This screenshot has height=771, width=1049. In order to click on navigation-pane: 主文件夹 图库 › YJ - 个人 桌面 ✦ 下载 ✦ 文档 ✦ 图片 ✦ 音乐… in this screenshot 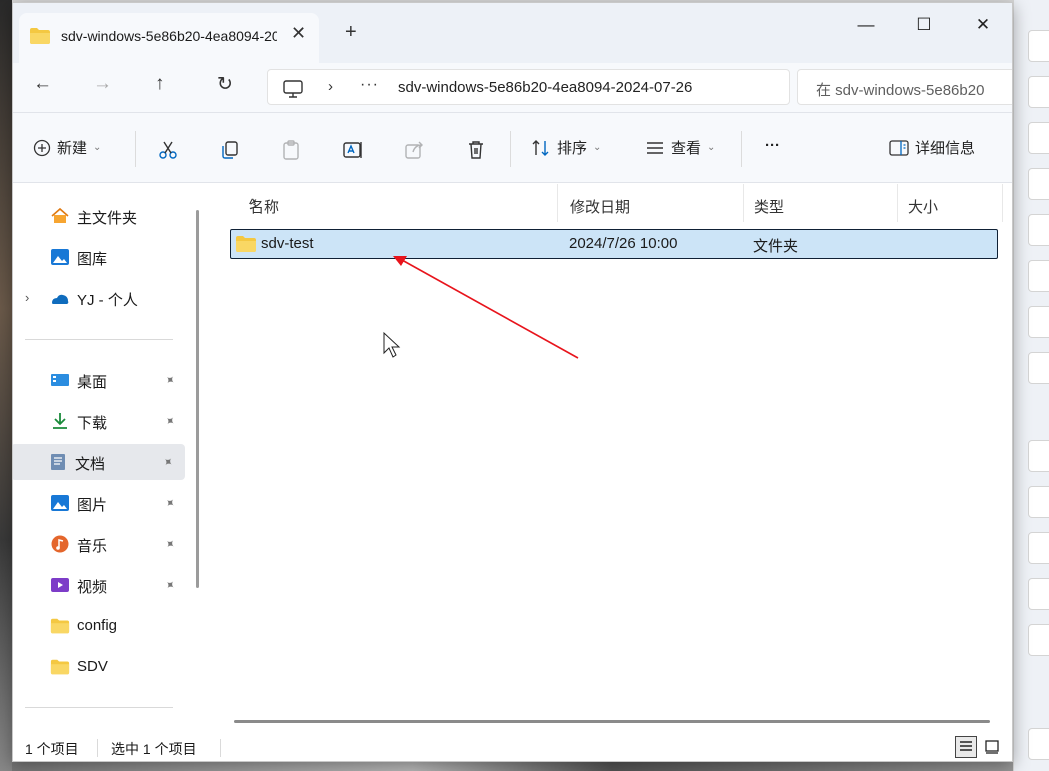, I will do `click(108, 457)`.